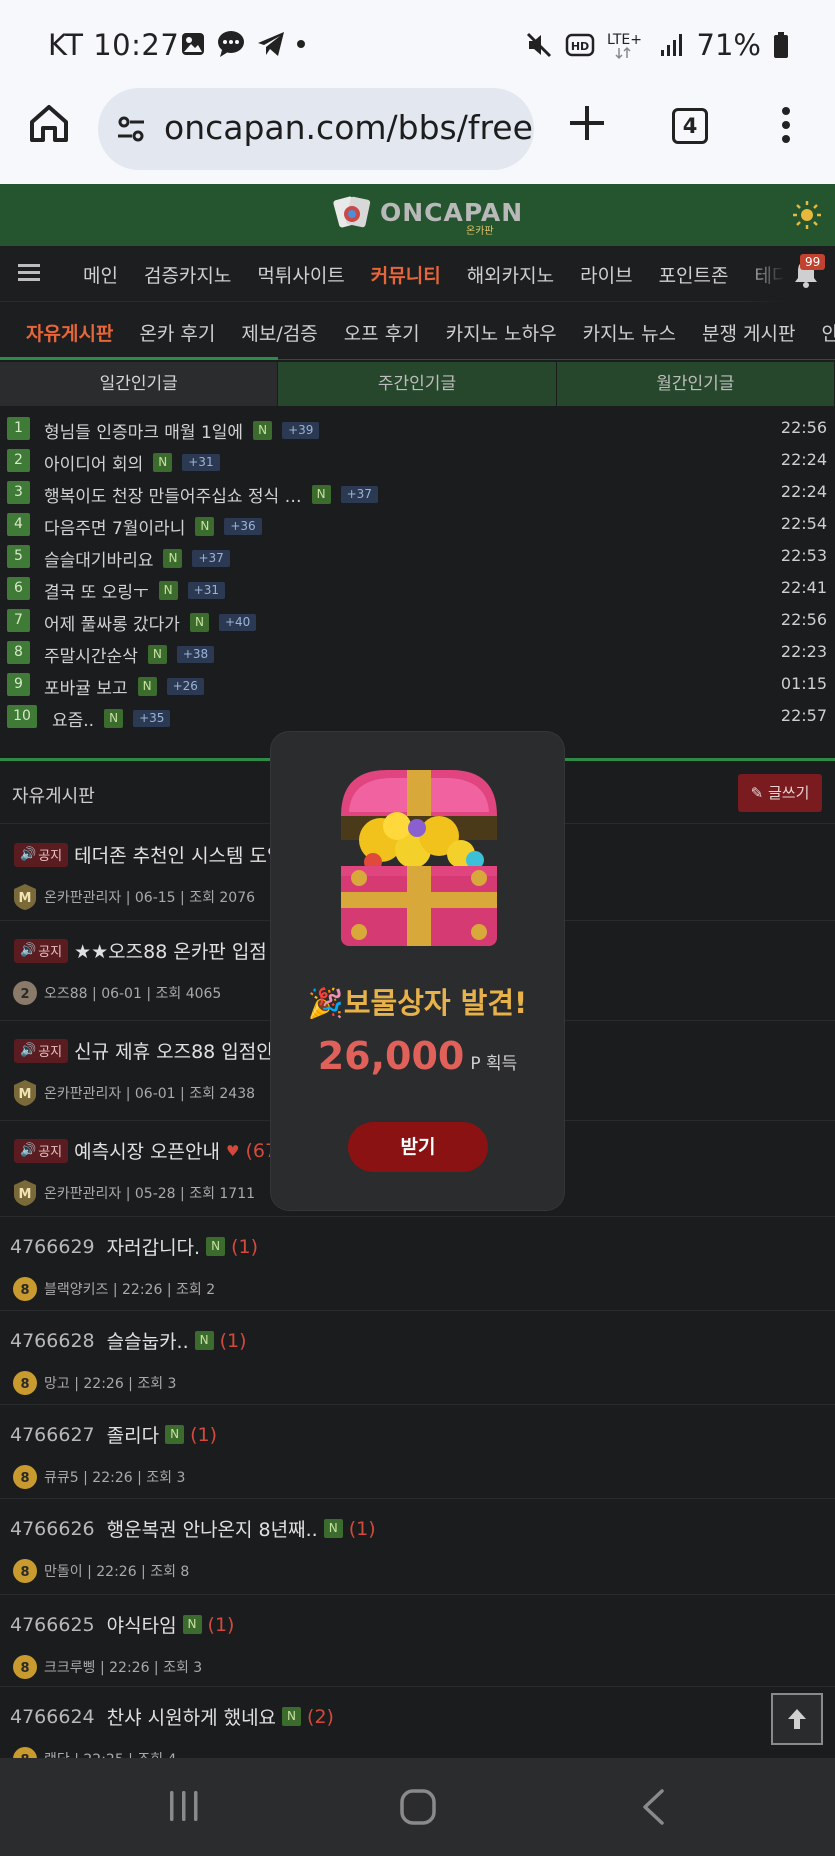 The width and height of the screenshot is (835, 1856). I want to click on post-title: 졸리다, so click(133, 1434).